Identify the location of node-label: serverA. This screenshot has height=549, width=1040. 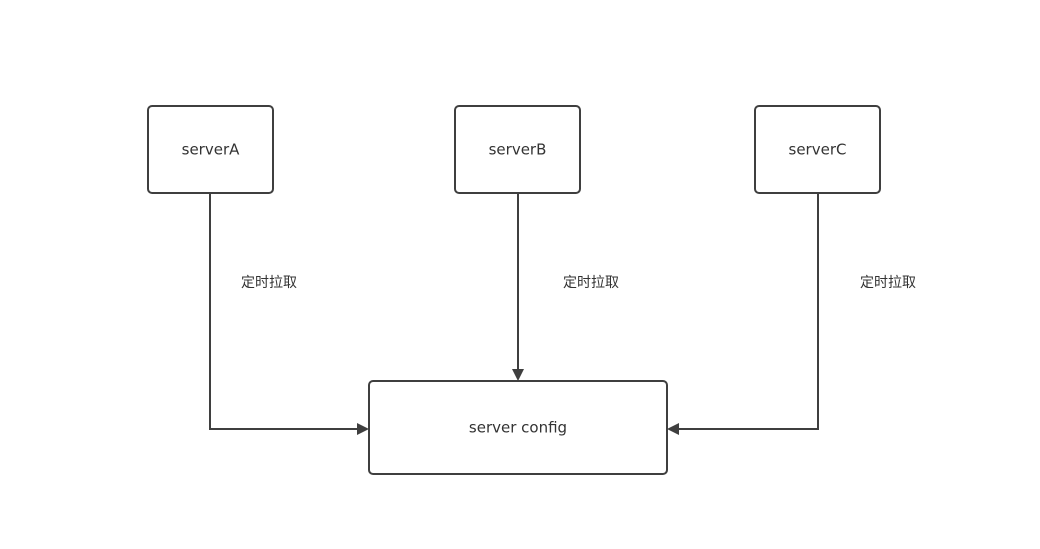
(211, 150).